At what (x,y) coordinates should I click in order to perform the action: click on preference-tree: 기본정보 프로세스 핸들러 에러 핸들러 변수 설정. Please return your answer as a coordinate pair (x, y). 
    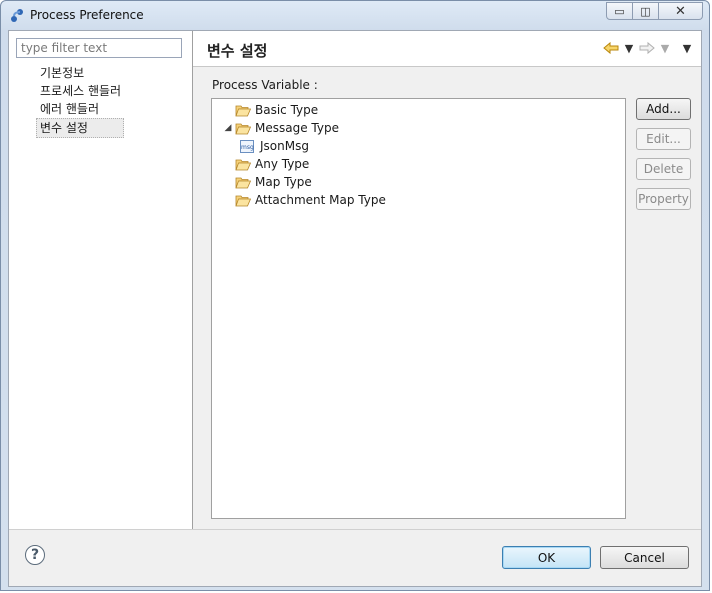
    Looking at the image, I should click on (80, 101).